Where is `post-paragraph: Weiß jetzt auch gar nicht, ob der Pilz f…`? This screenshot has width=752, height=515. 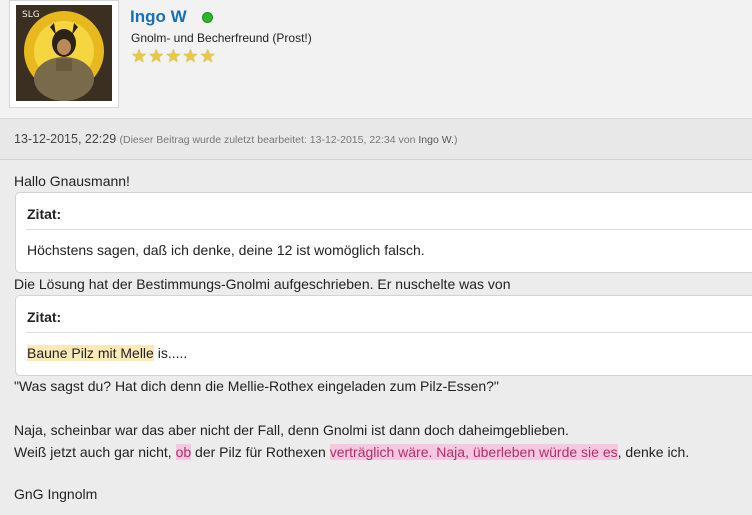
post-paragraph: Weiß jetzt auch gar nicht, ob der Pilz f… is located at coordinates (351, 452).